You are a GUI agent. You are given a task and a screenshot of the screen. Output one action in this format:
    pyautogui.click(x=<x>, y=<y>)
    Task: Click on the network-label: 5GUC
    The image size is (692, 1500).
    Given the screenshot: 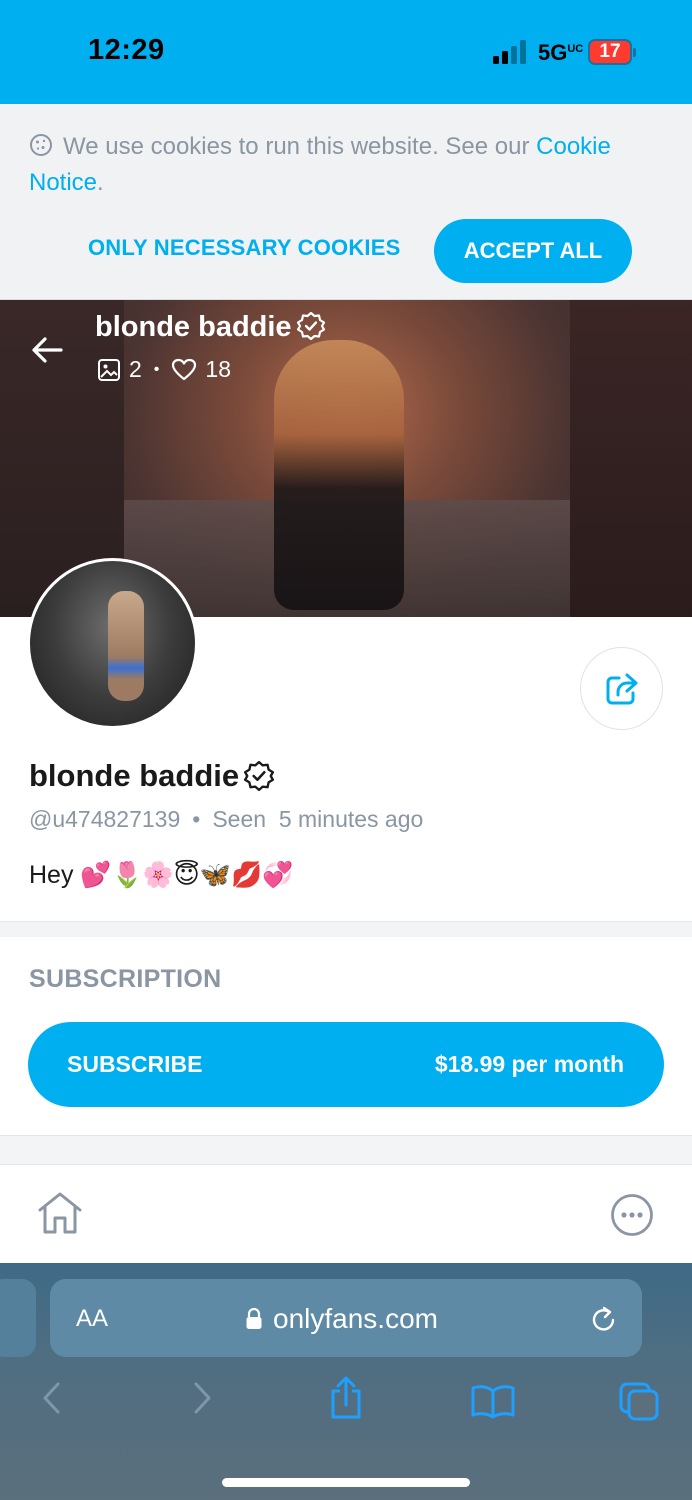 What is the action you would take?
    pyautogui.click(x=561, y=52)
    